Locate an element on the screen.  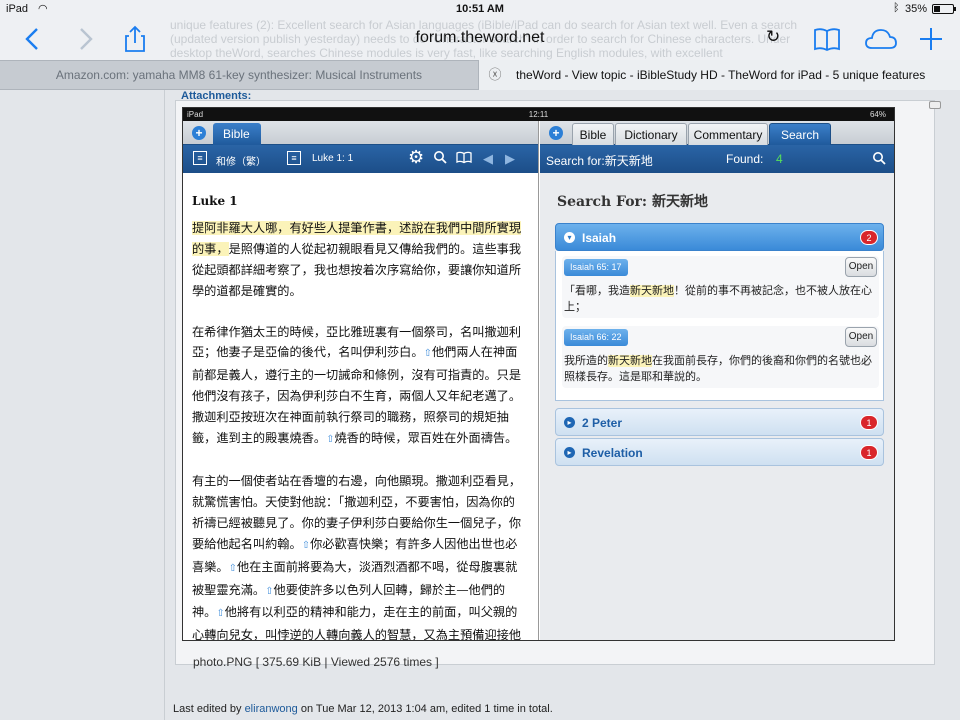
tab-dictionary: Dictionary is located at coordinates (651, 134).